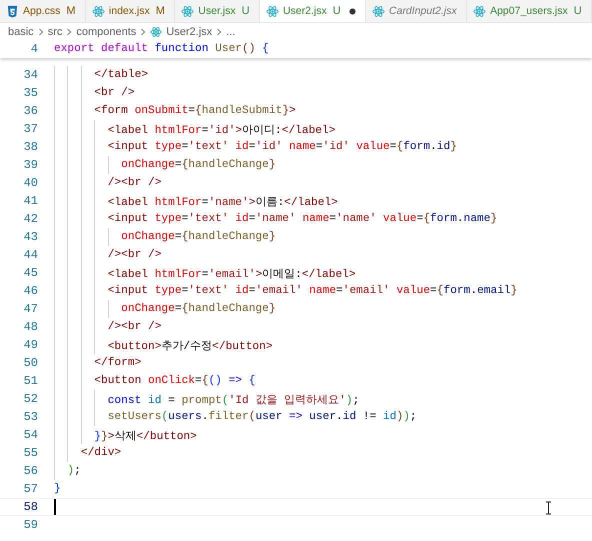 The width and height of the screenshot is (592, 541). What do you see at coordinates (30, 183) in the screenshot?
I see `line-number: 40` at bounding box center [30, 183].